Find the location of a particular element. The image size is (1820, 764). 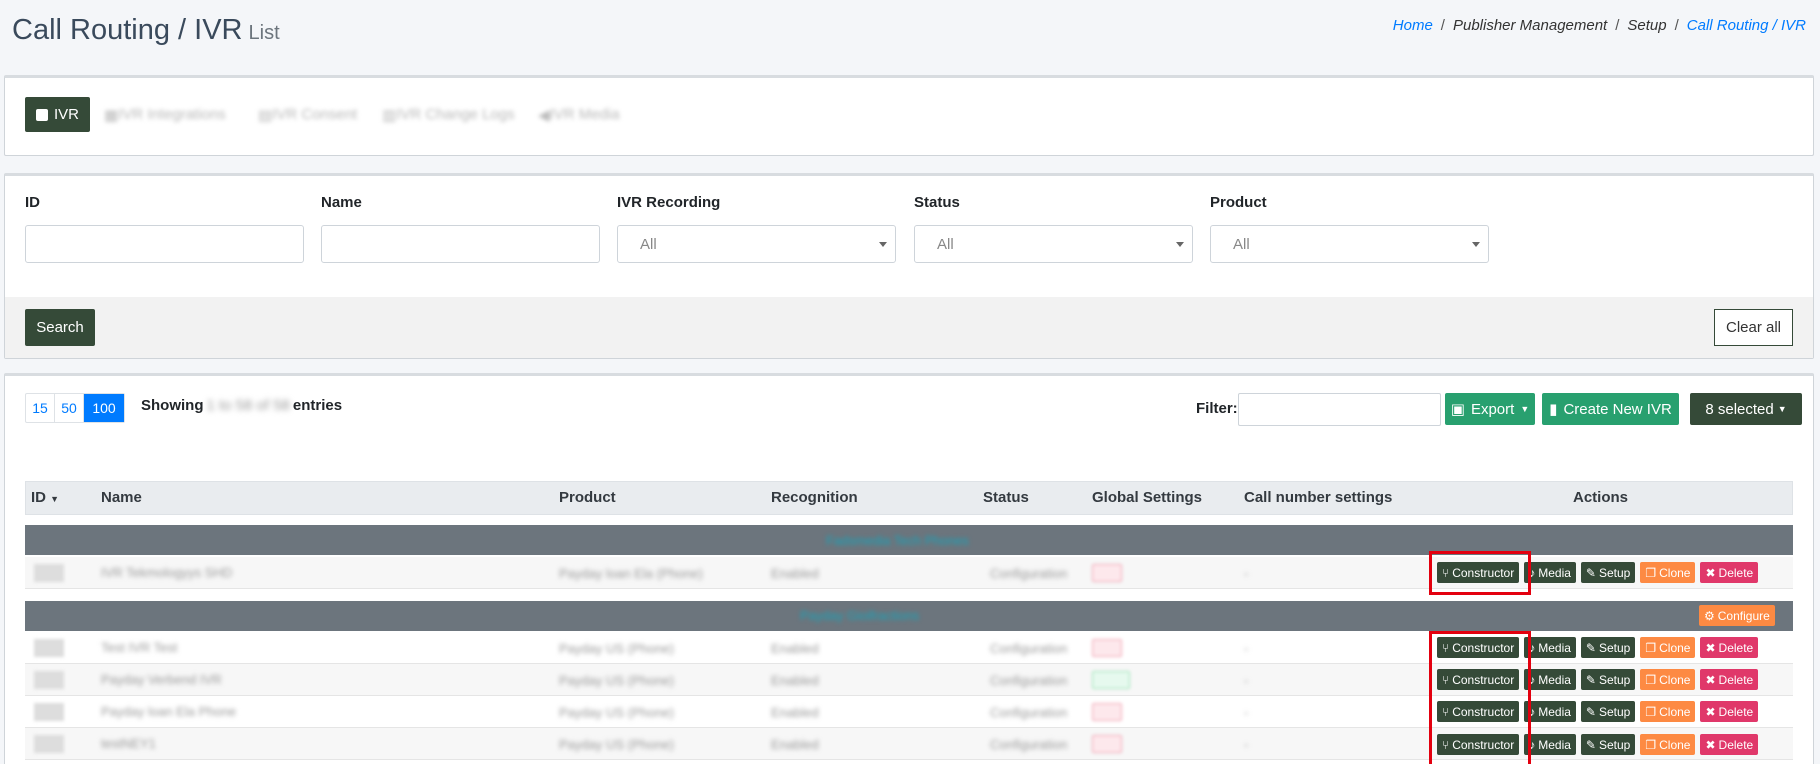

phone-square-icon is located at coordinates (42, 114).